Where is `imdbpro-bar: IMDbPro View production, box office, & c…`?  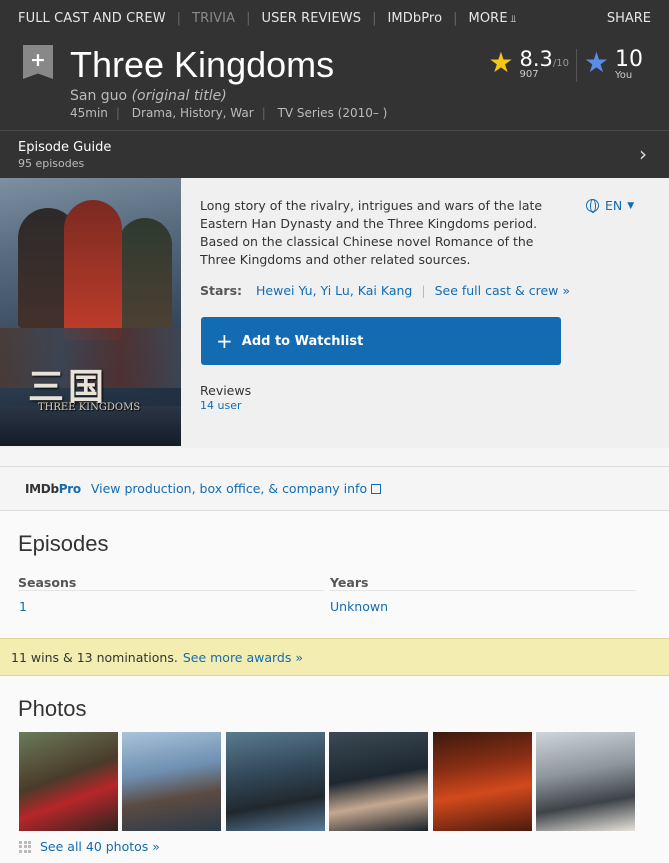
imdbpro-bar: IMDbPro View production, box office, & c… is located at coordinates (334, 488).